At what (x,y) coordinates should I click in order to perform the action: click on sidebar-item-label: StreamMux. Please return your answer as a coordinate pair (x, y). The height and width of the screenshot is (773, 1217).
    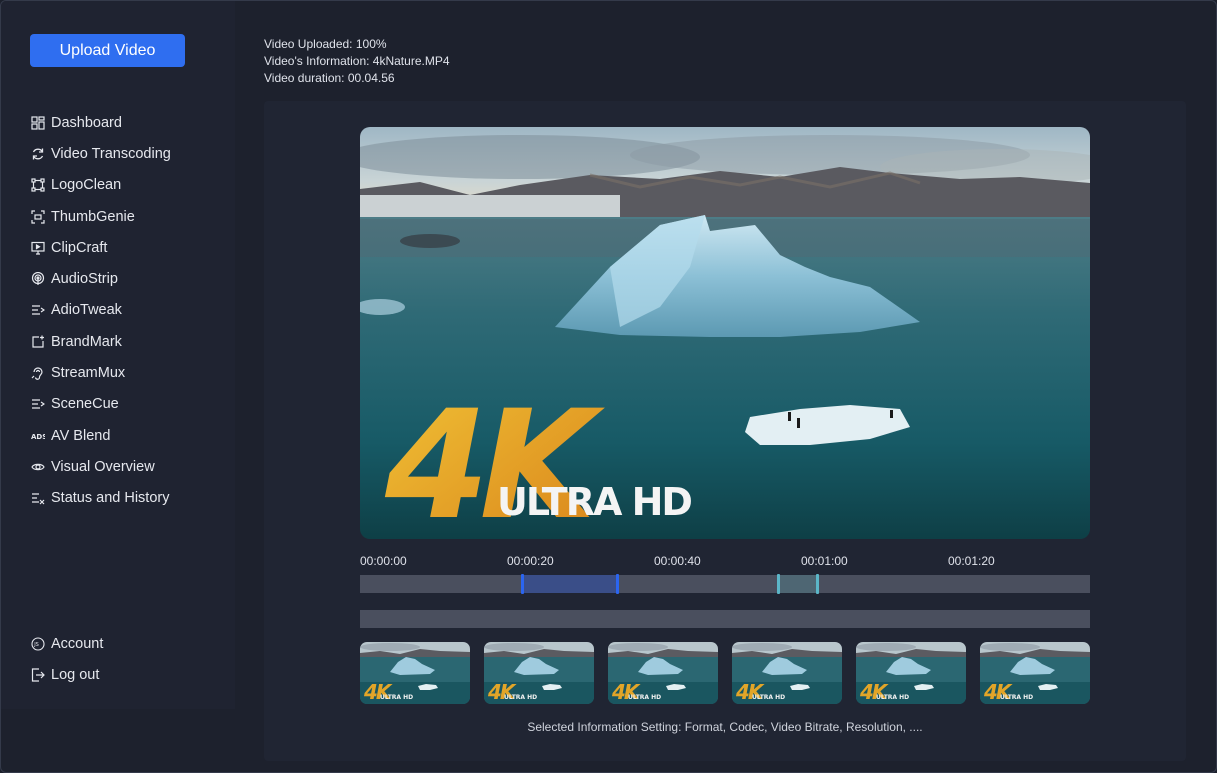
    Looking at the image, I should click on (88, 373).